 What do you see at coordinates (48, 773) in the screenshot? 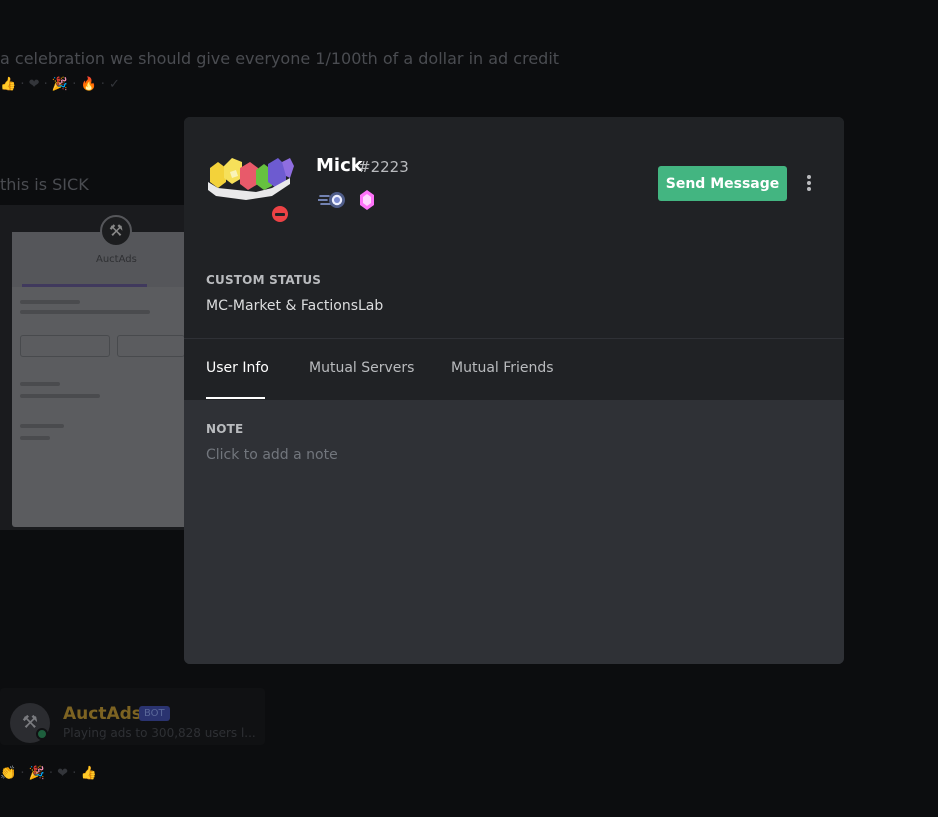
I see `background-reactions: 👏 · 🎉 · ❤ · 👍` at bounding box center [48, 773].